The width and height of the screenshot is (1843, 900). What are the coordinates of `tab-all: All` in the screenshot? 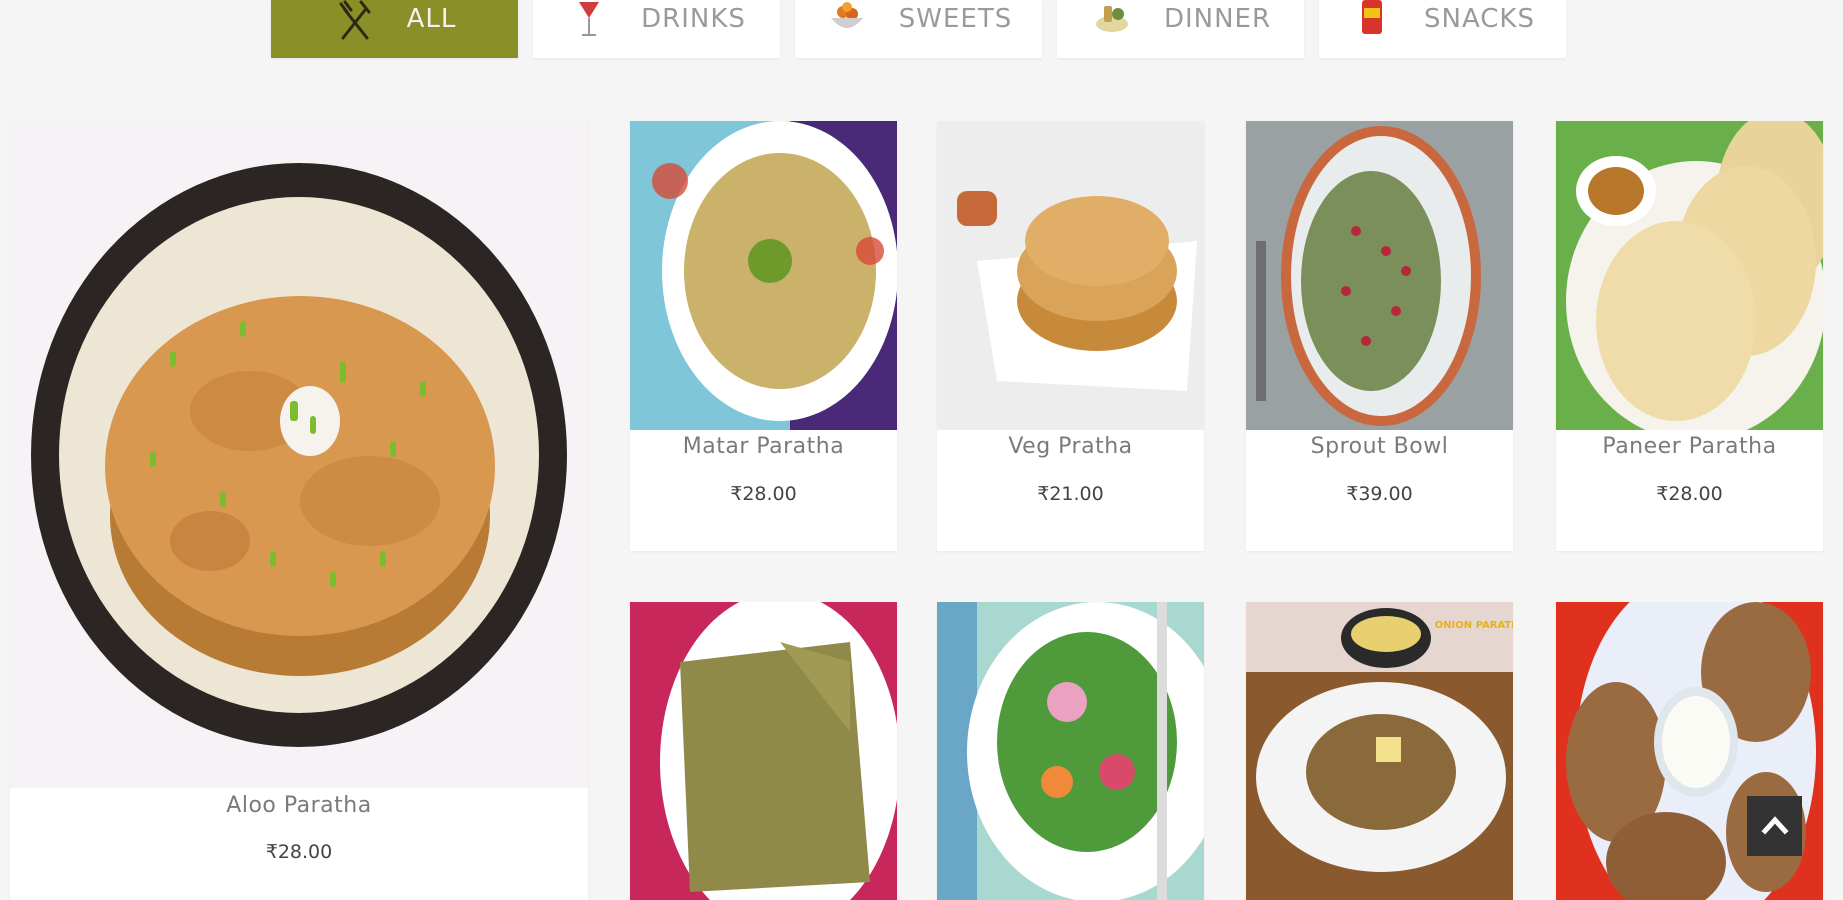 It's located at (394, 29).